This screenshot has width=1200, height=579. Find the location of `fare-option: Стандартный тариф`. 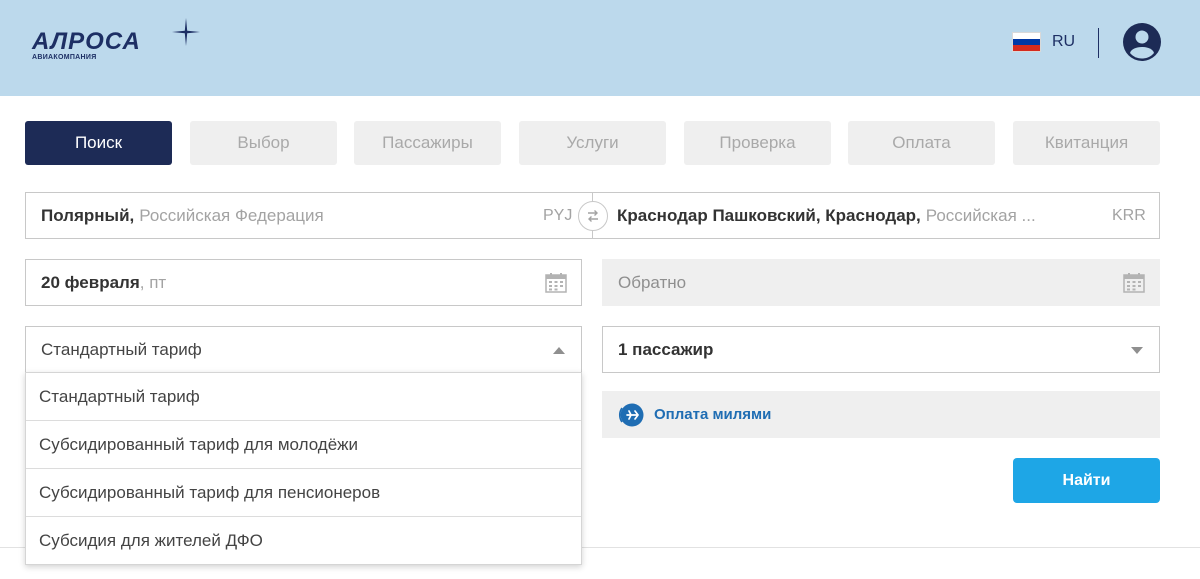

fare-option: Стандартный тариф is located at coordinates (303, 397).